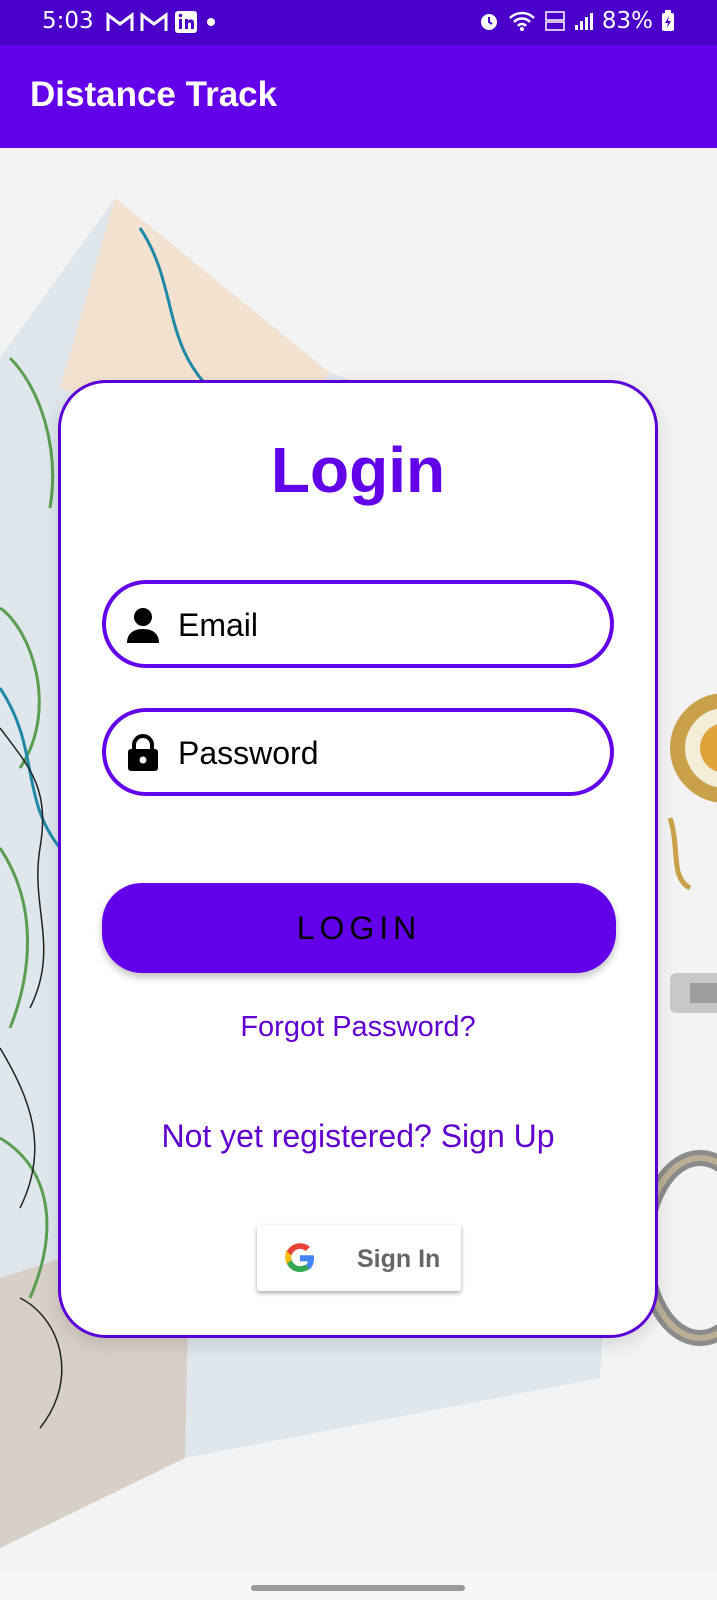 This screenshot has width=717, height=1600. I want to click on wifi-icon, so click(521, 21).